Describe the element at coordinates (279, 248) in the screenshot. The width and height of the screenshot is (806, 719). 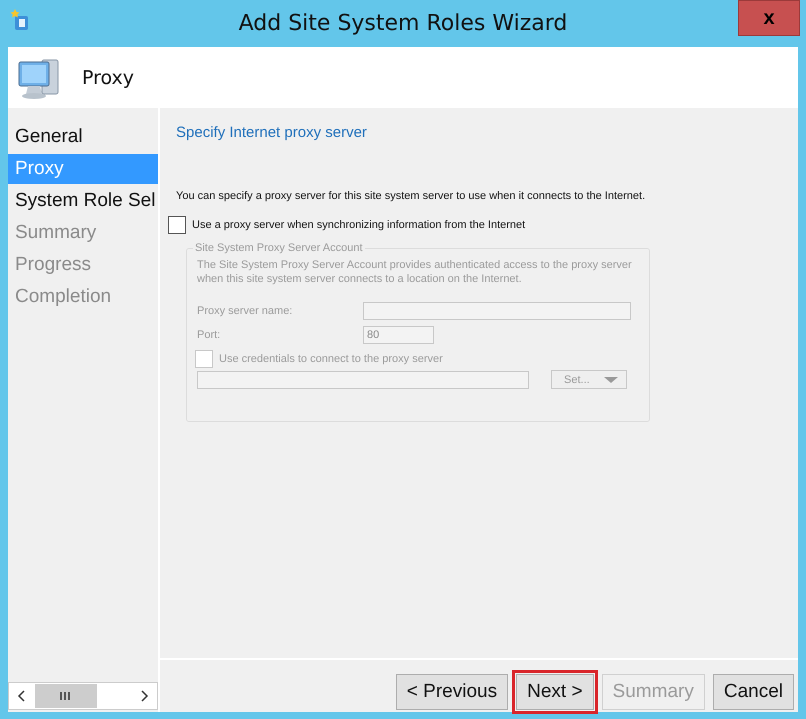
I see `group-title: Site System Proxy Server Account` at that location.